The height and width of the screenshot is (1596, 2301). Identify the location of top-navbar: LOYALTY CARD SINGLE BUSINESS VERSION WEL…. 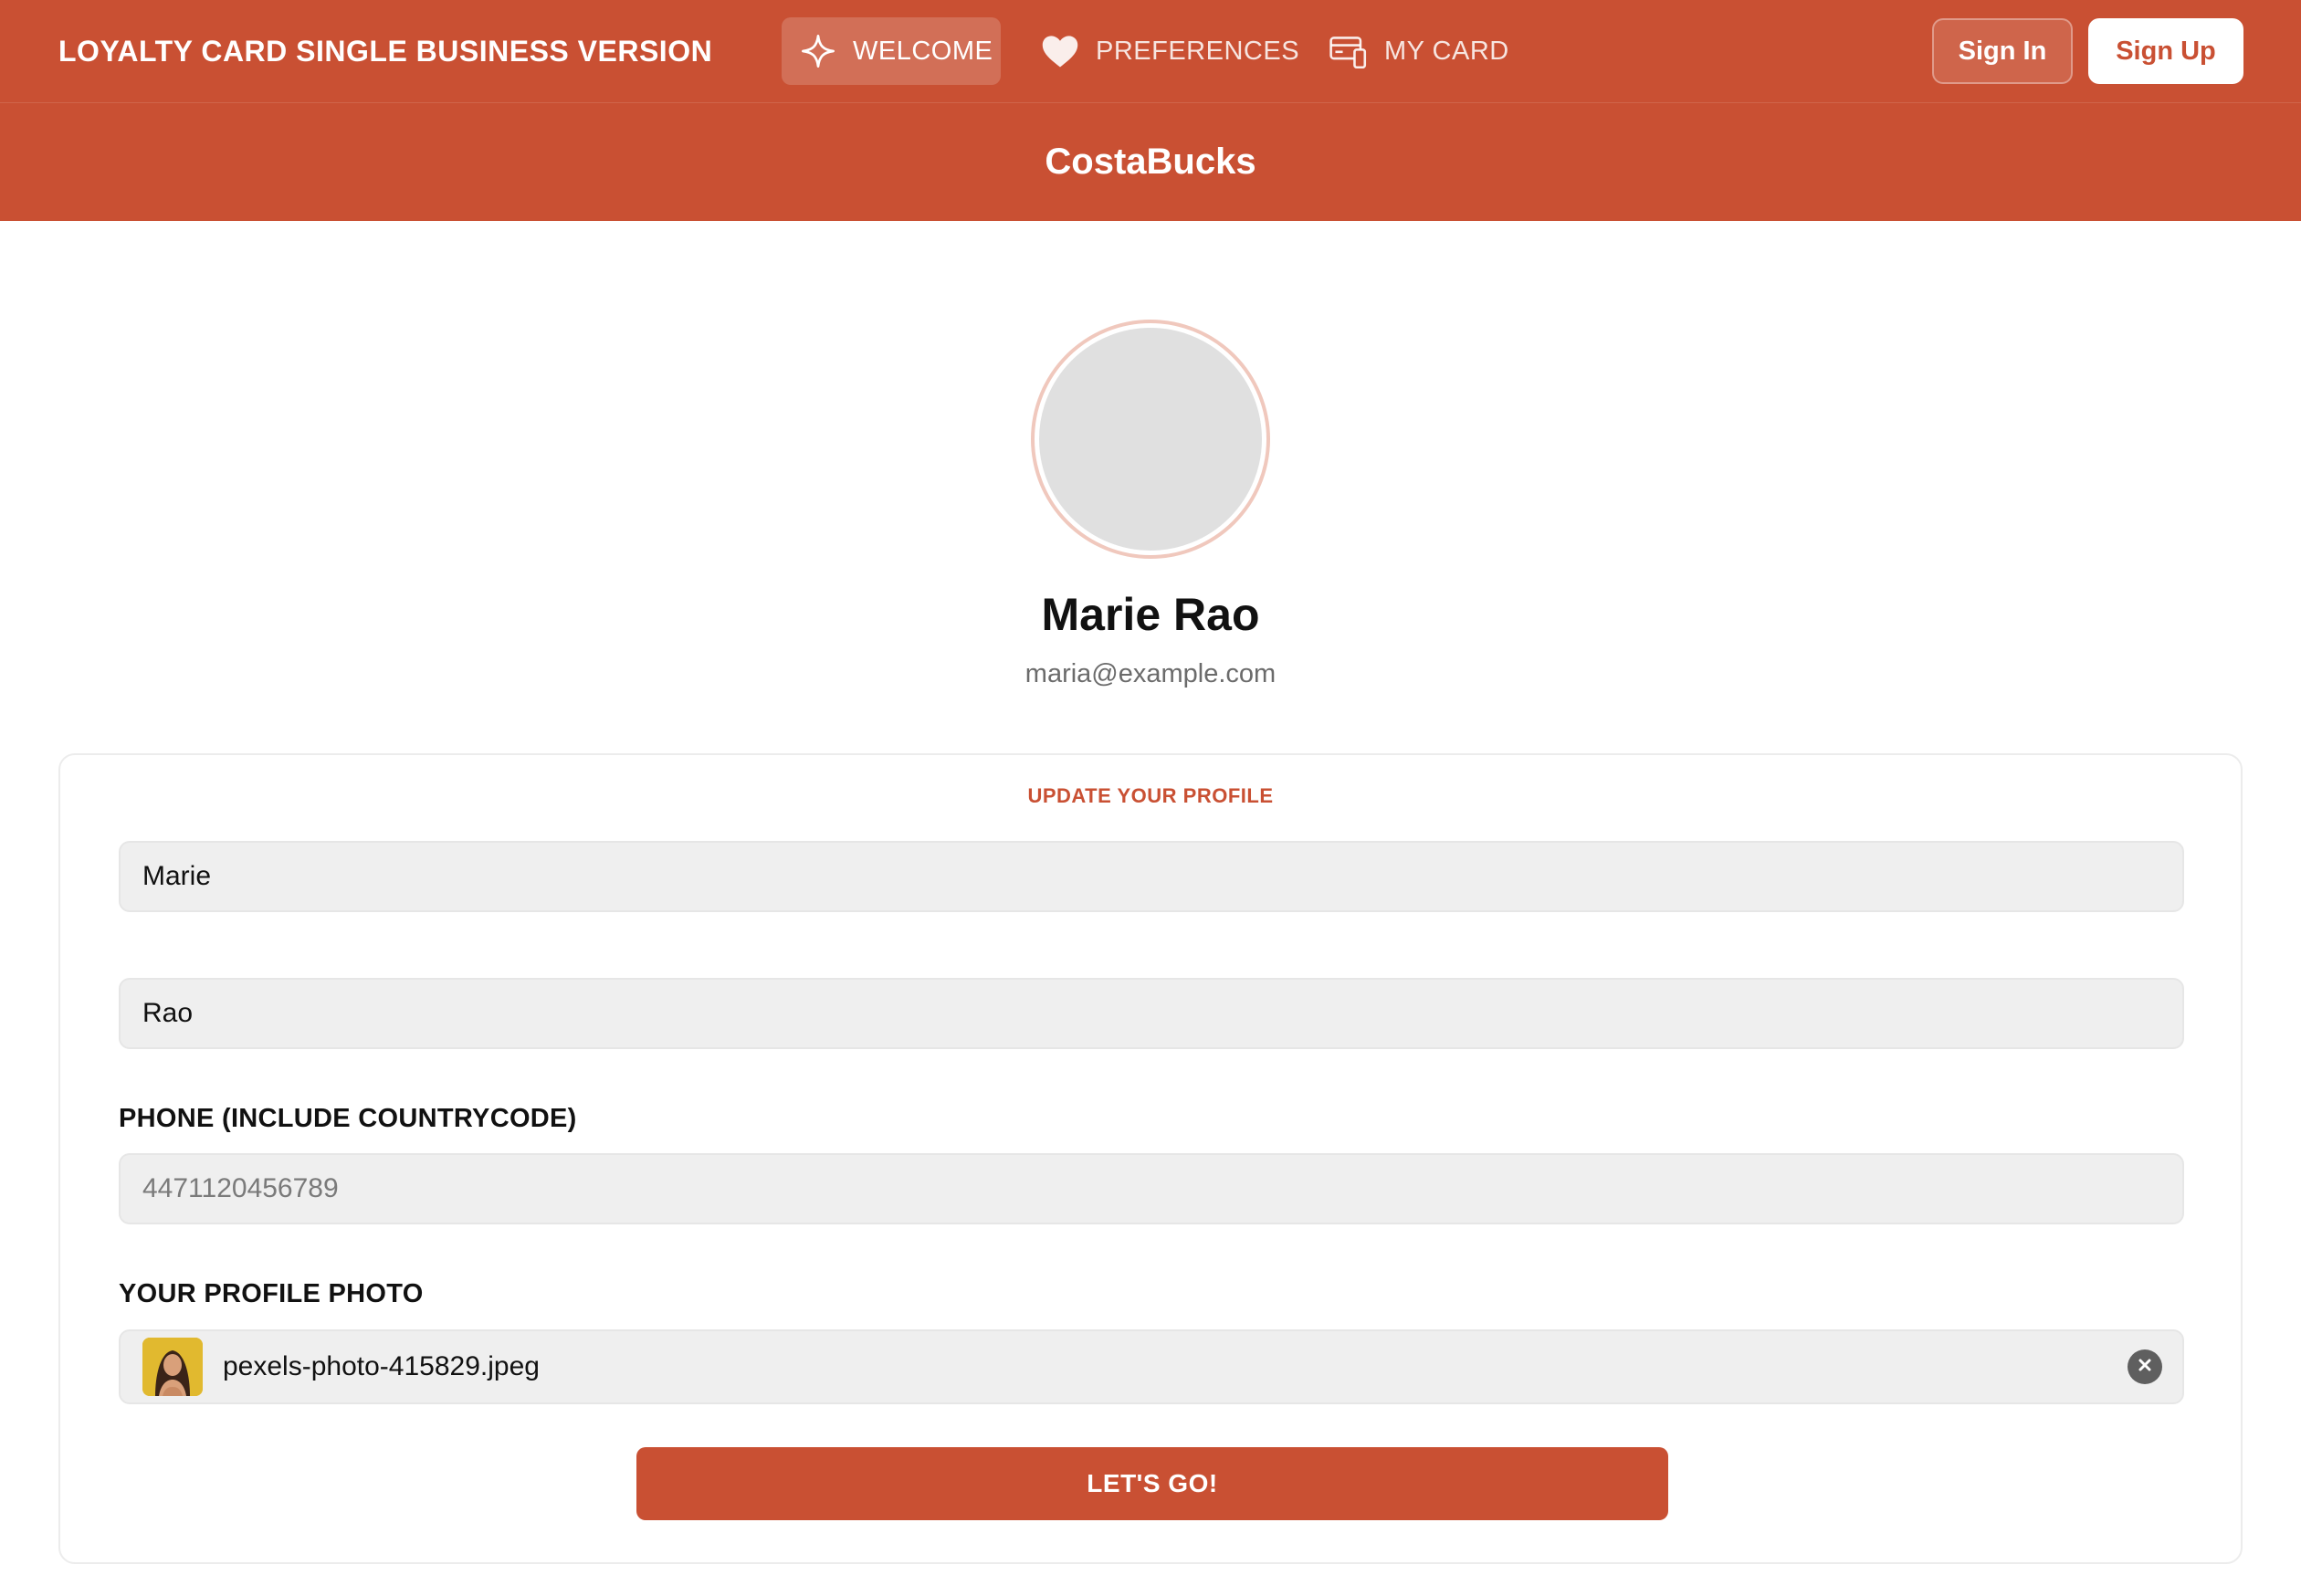
(1150, 52).